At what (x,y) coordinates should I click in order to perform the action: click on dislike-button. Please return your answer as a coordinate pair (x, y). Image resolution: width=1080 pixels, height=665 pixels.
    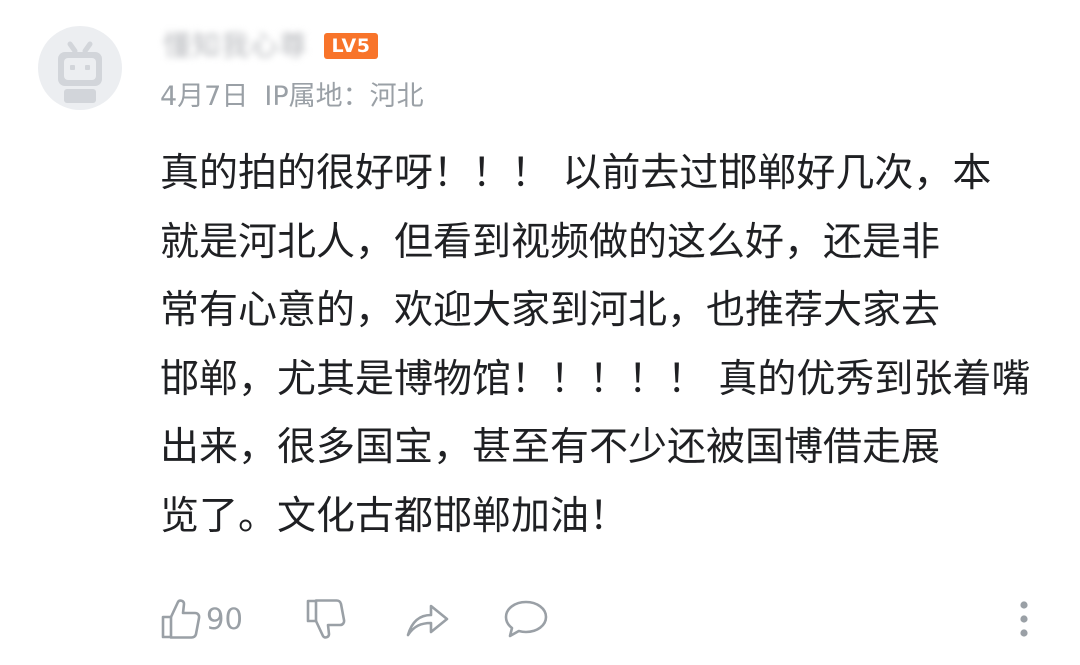
    Looking at the image, I should click on (326, 619).